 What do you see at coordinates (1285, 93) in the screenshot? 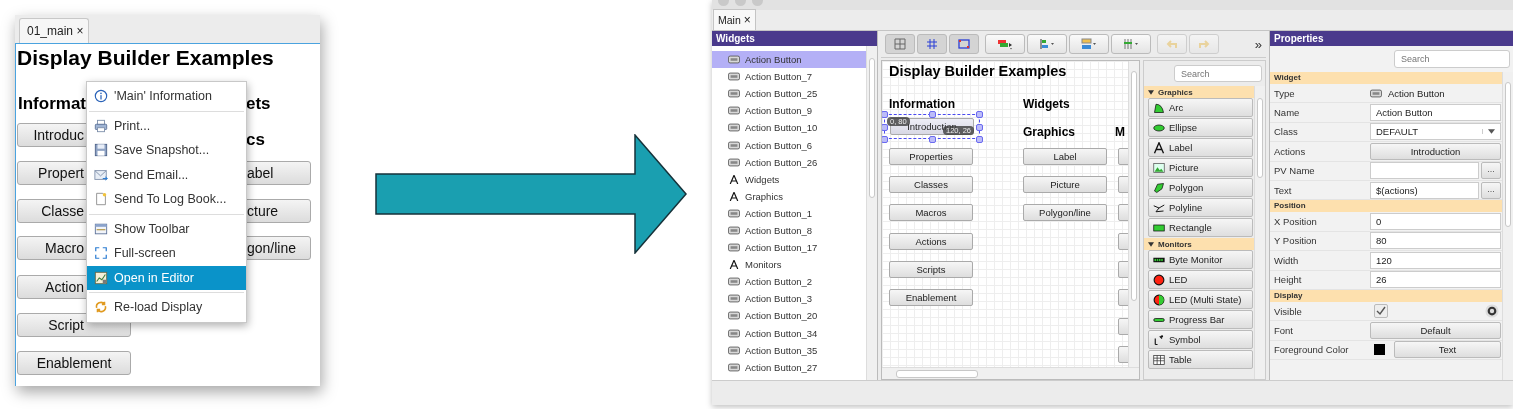
I see `property-name: Type` at bounding box center [1285, 93].